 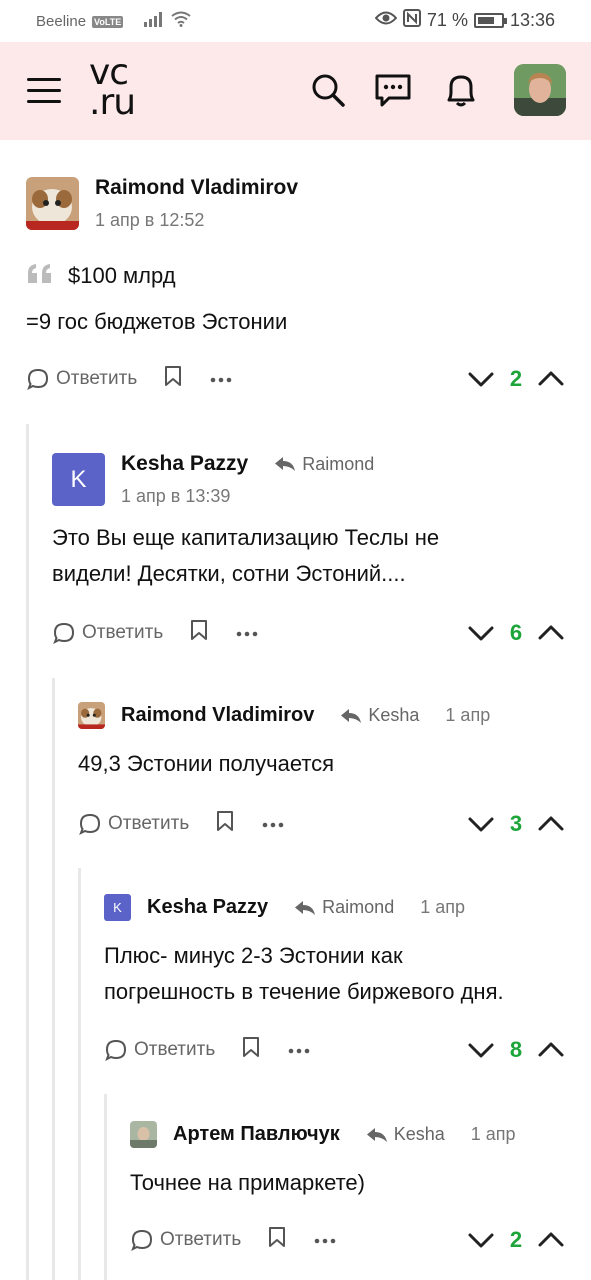 What do you see at coordinates (447, 20) in the screenshot?
I see `battery-percent: 71 %` at bounding box center [447, 20].